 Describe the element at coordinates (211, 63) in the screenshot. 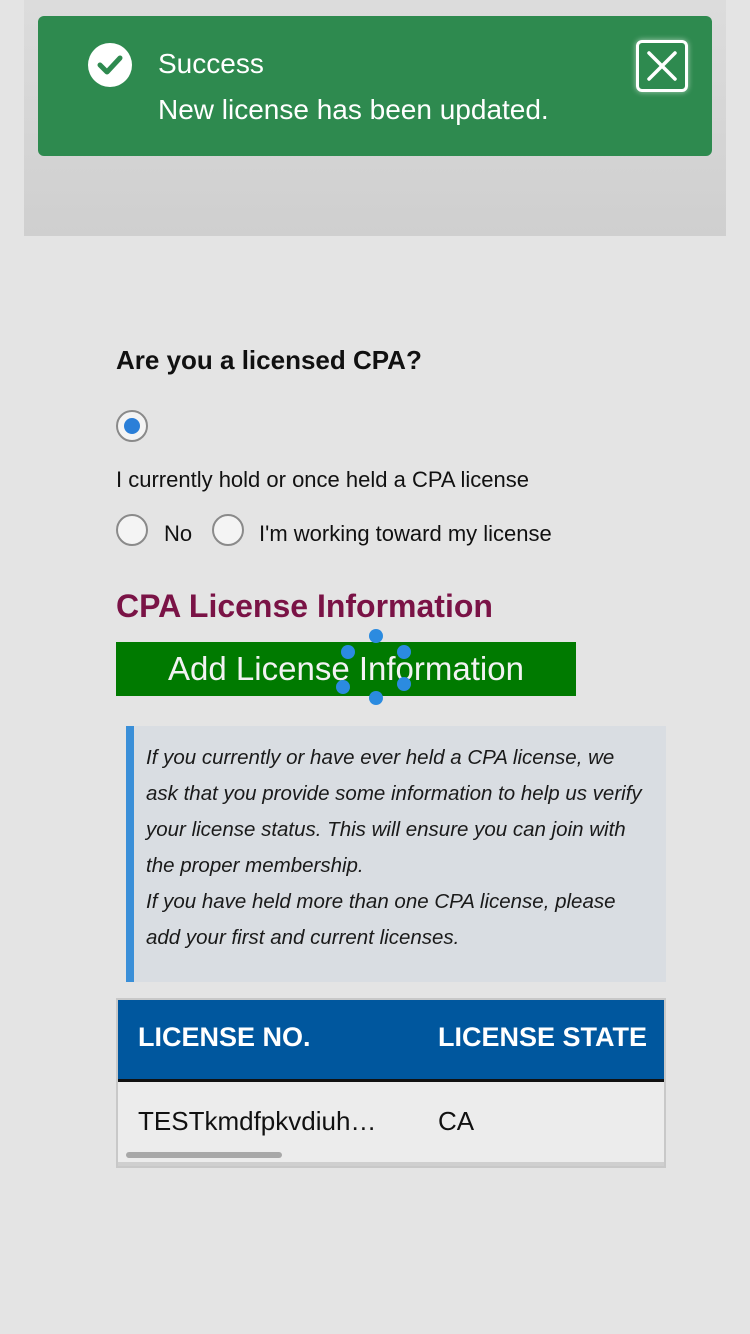

I see `toast-title: Success` at that location.